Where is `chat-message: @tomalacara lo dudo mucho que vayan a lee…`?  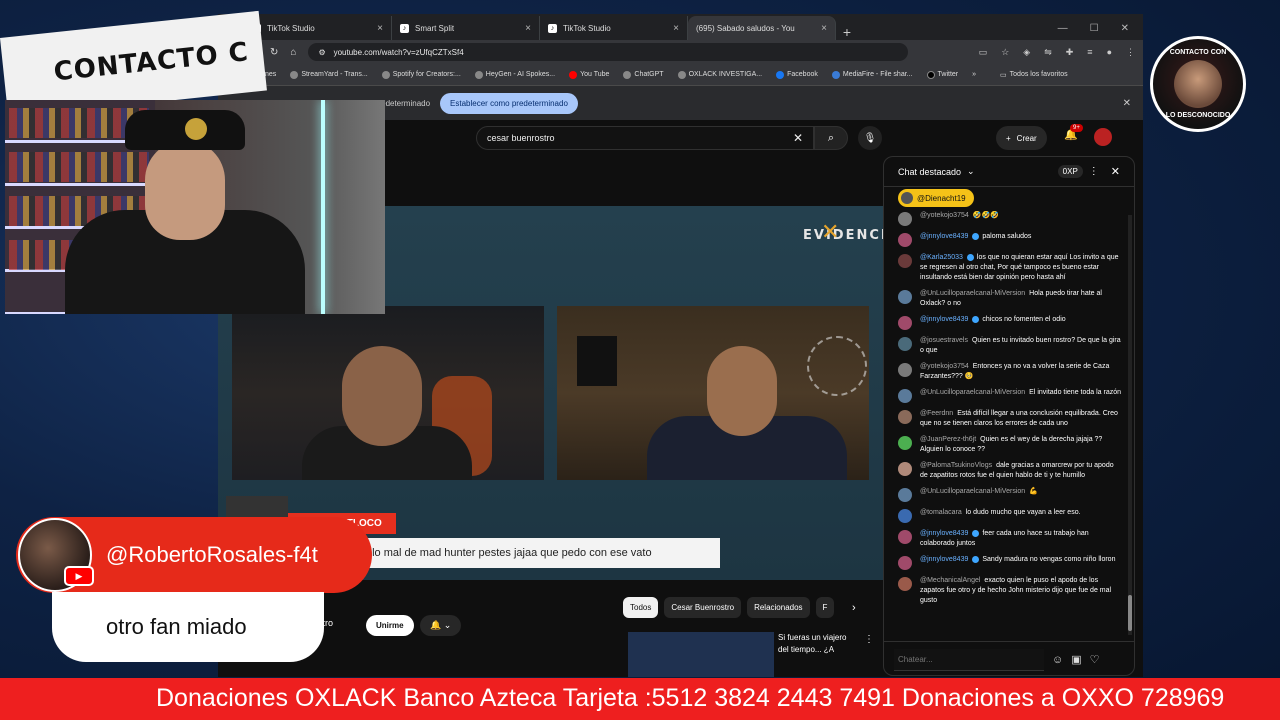 chat-message: @tomalacara lo dudo mucho que vayan a lee… is located at coordinates (1010, 515).